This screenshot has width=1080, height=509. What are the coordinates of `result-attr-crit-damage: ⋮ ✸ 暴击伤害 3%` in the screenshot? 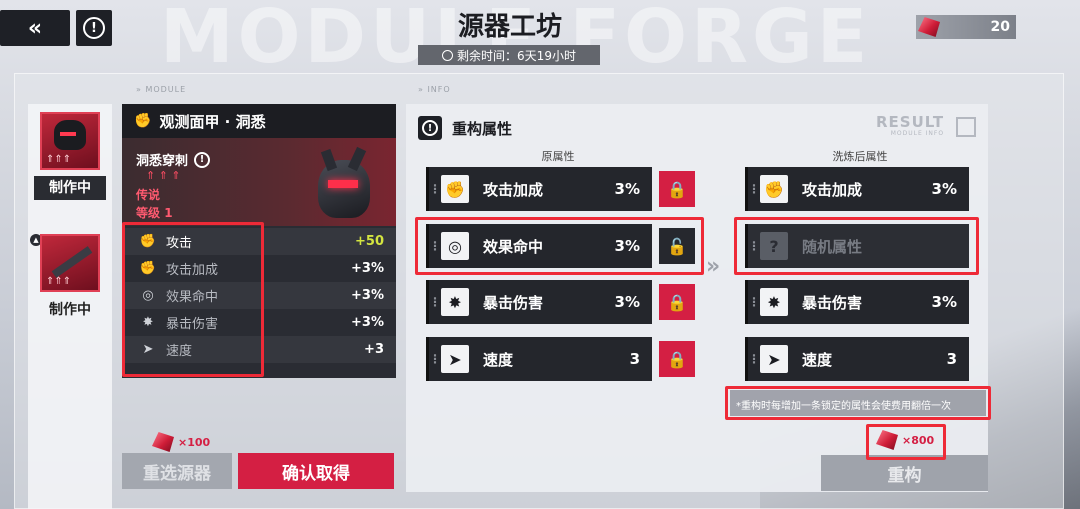 It's located at (857, 302).